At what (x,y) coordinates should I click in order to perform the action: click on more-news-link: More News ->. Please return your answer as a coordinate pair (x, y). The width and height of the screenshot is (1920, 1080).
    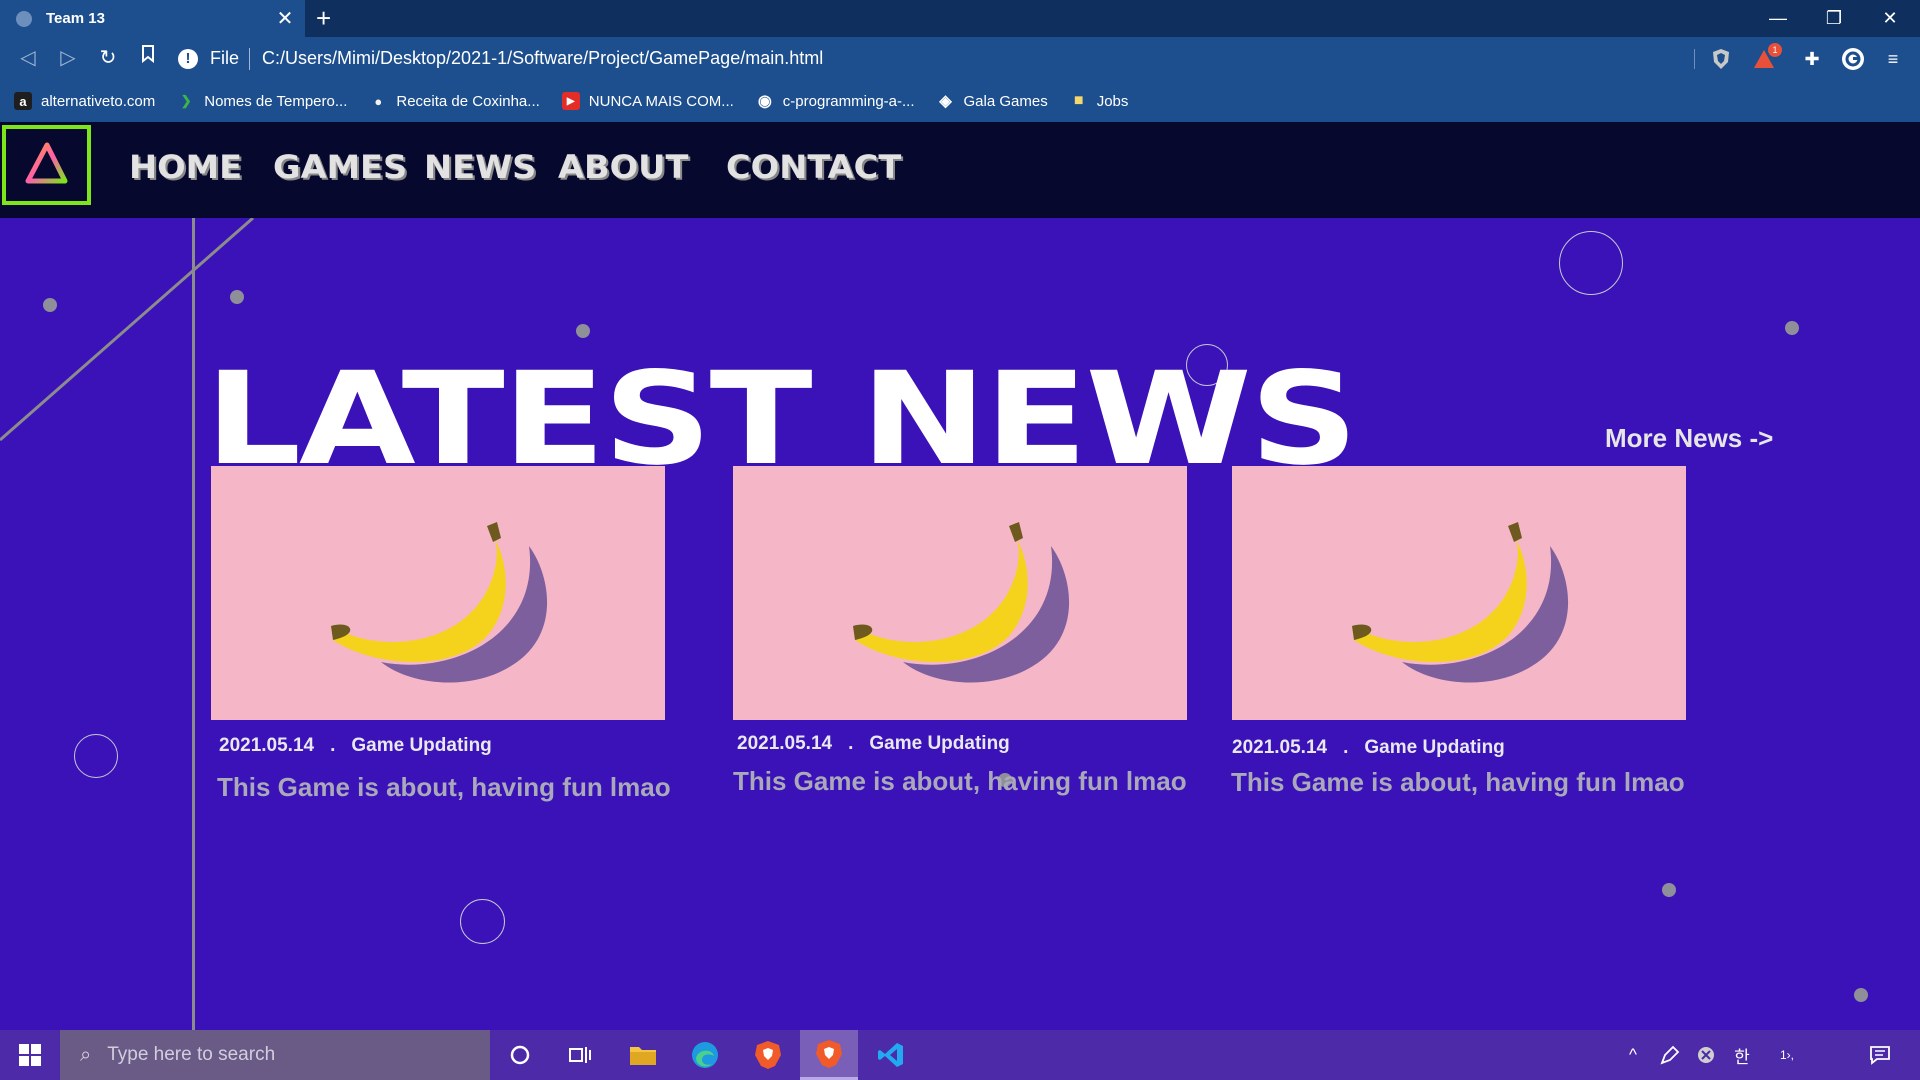
    Looking at the image, I should click on (1689, 438).